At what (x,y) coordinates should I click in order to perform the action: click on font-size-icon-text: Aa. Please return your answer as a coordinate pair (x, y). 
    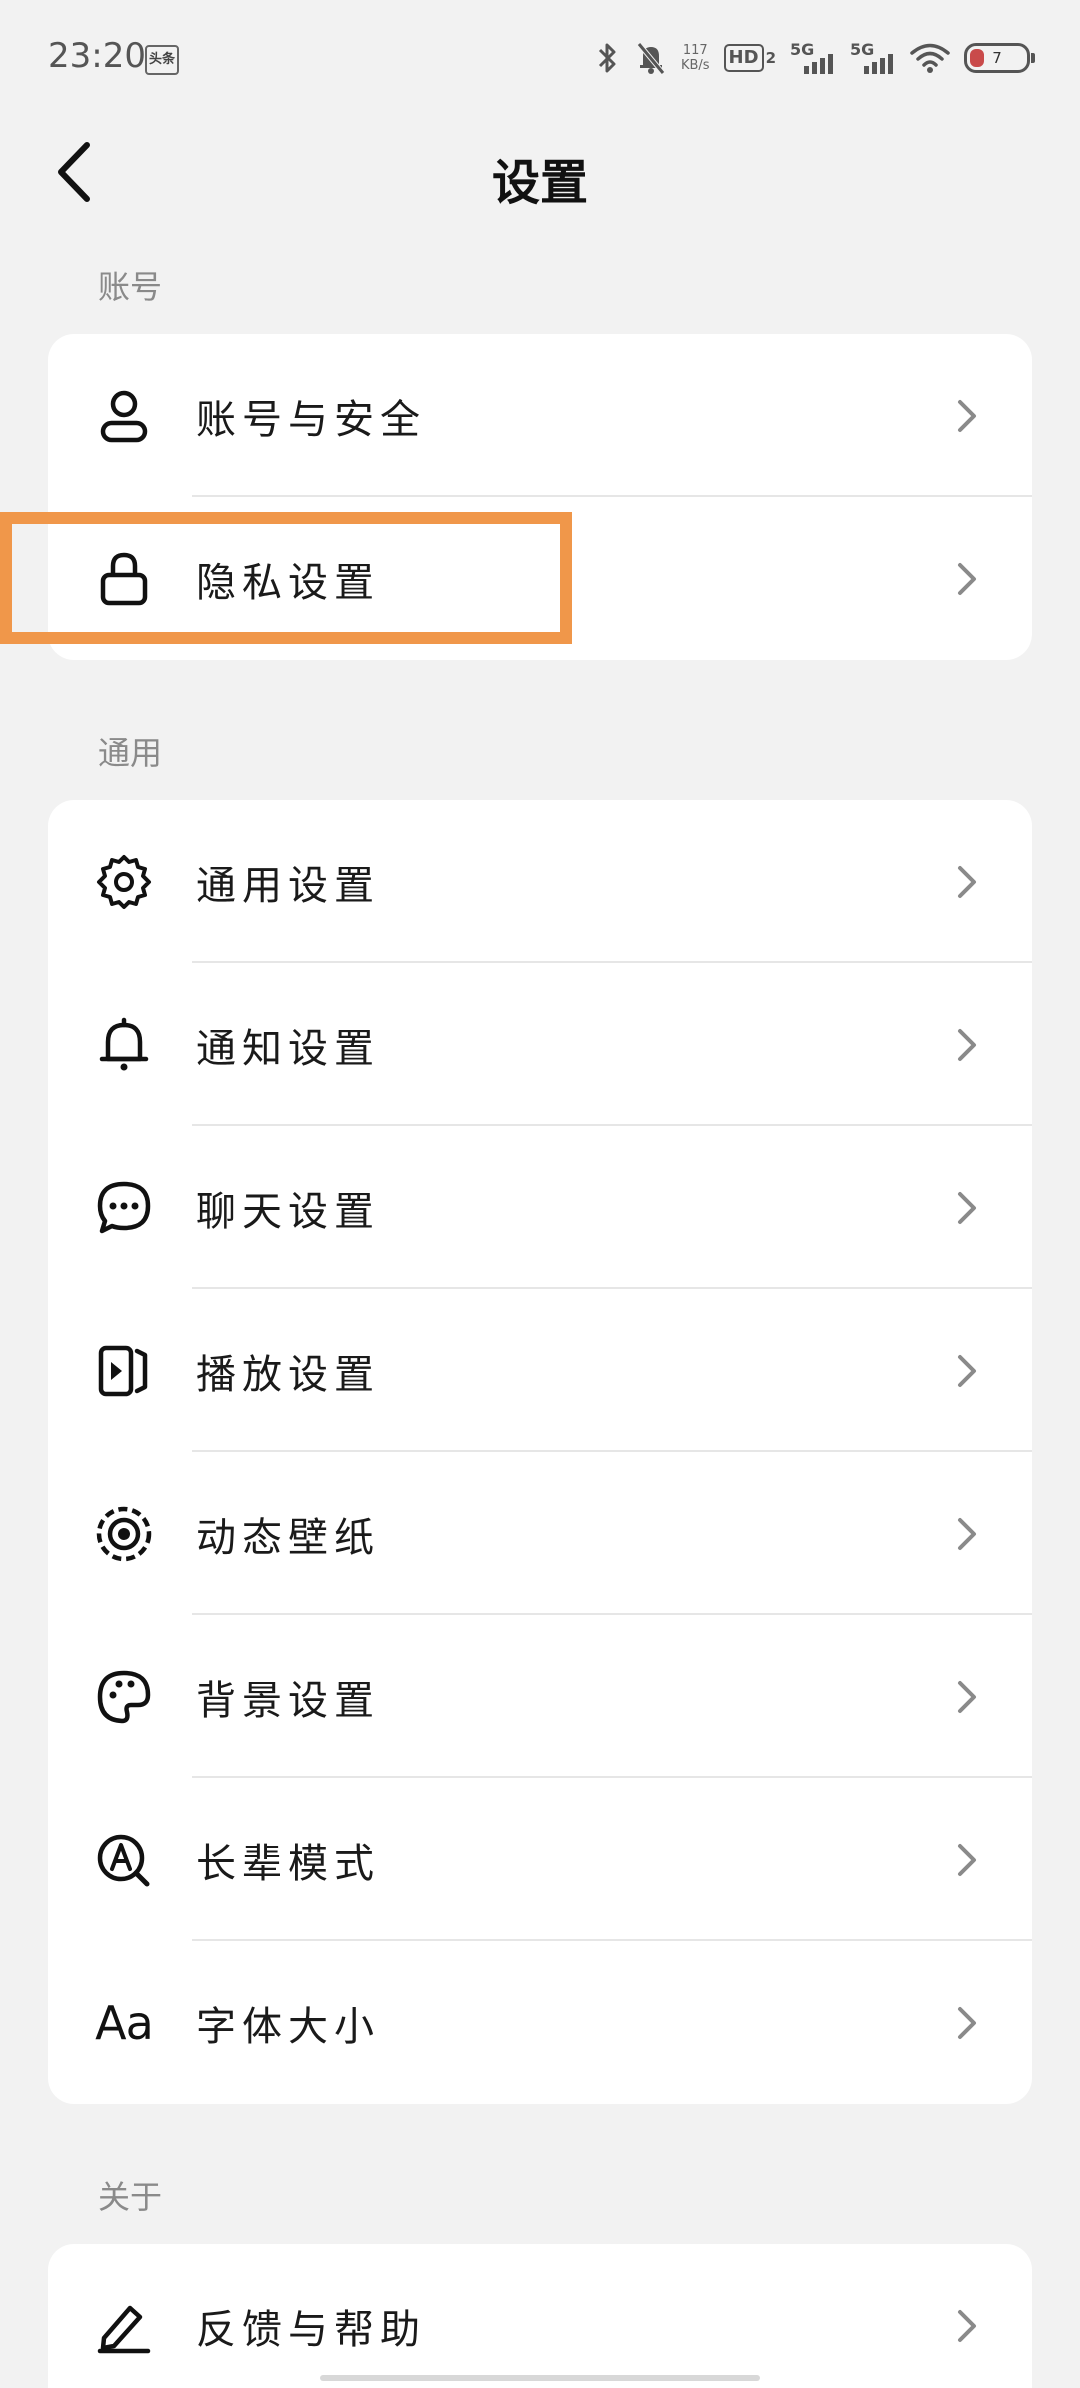
    Looking at the image, I should click on (124, 2022).